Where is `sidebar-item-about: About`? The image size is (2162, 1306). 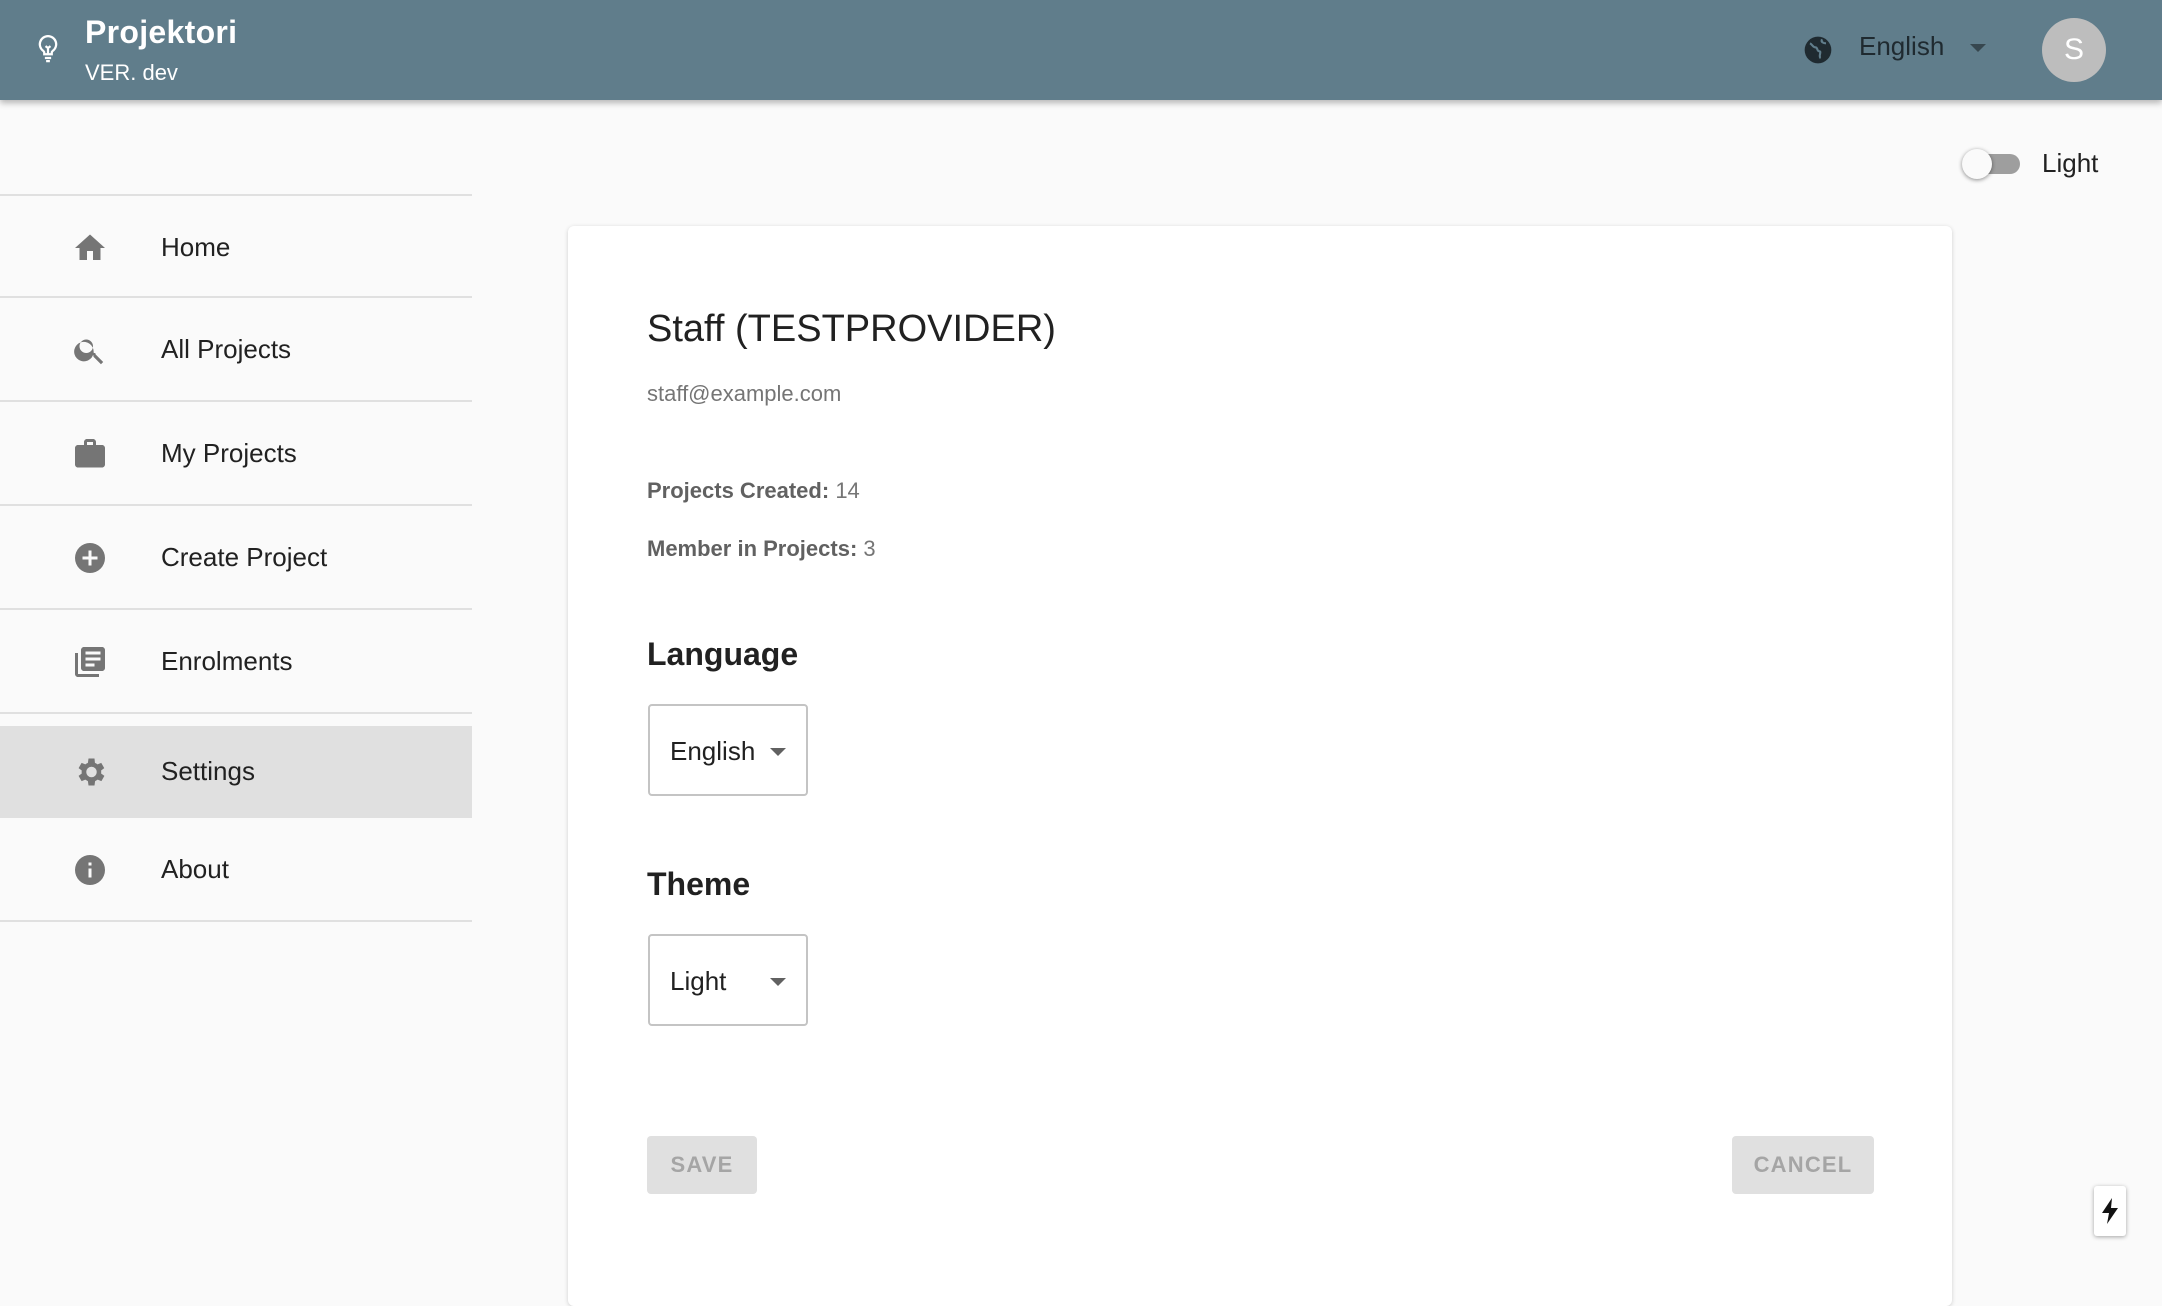
sidebar-item-about: About is located at coordinates (236, 870).